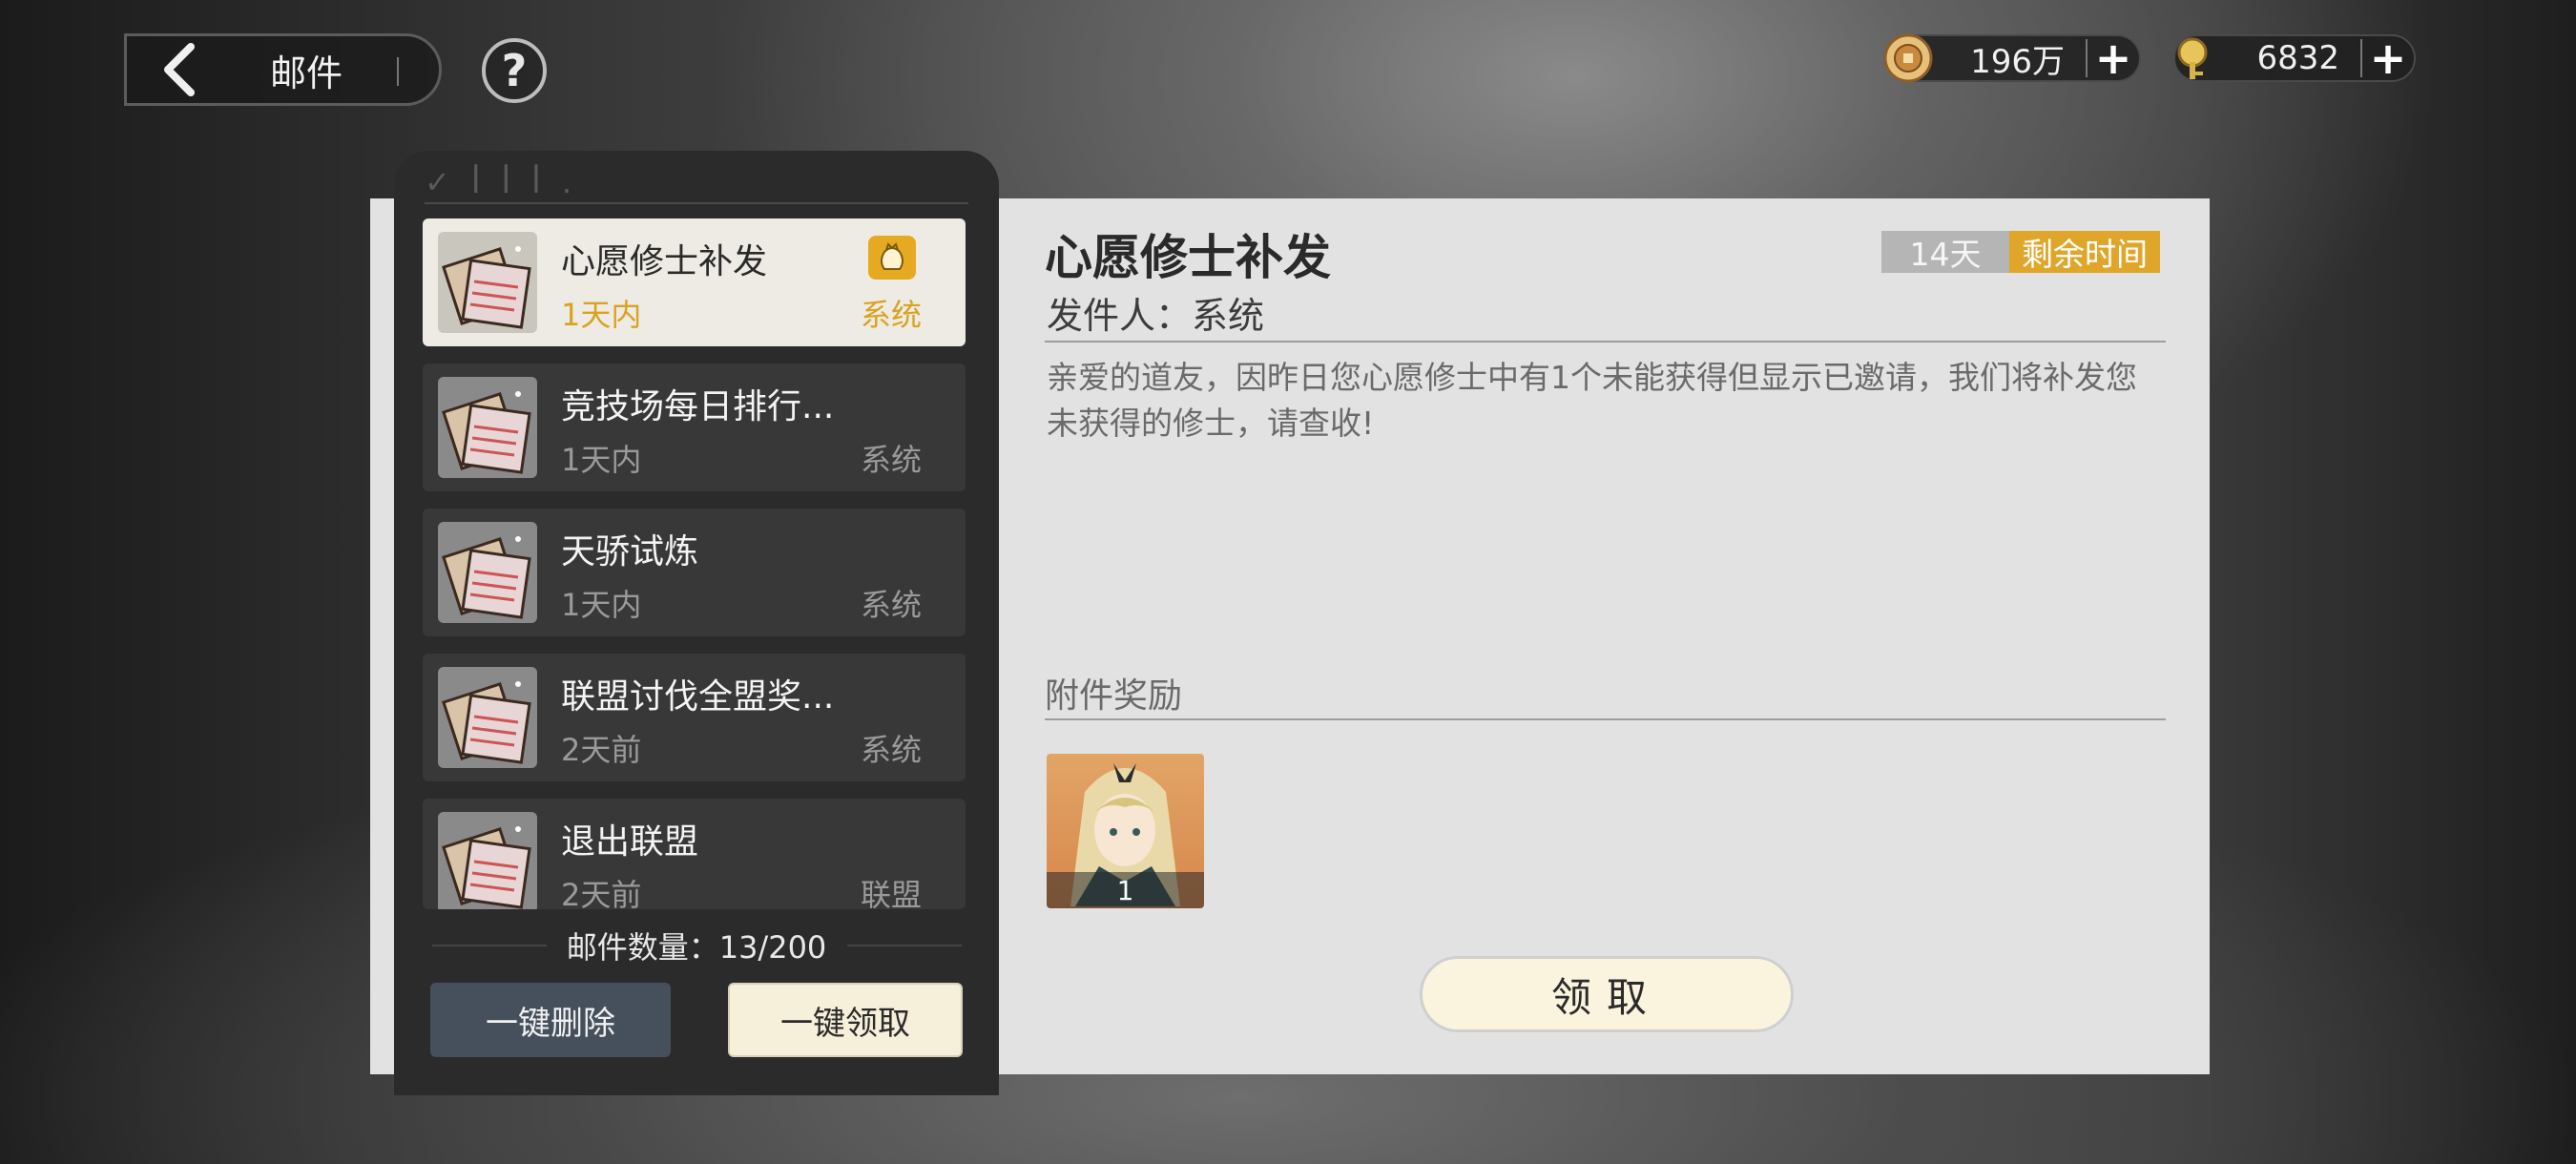  What do you see at coordinates (694, 282) in the screenshot?
I see `mail-item: 心愿修士补发 1天内 系统` at bounding box center [694, 282].